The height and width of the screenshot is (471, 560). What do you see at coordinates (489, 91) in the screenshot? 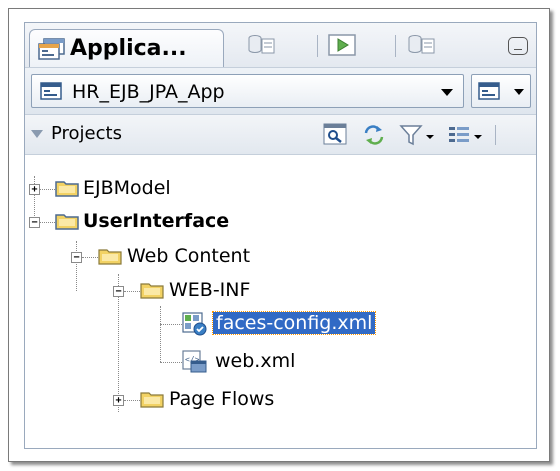
I see `application-menu-icon` at bounding box center [489, 91].